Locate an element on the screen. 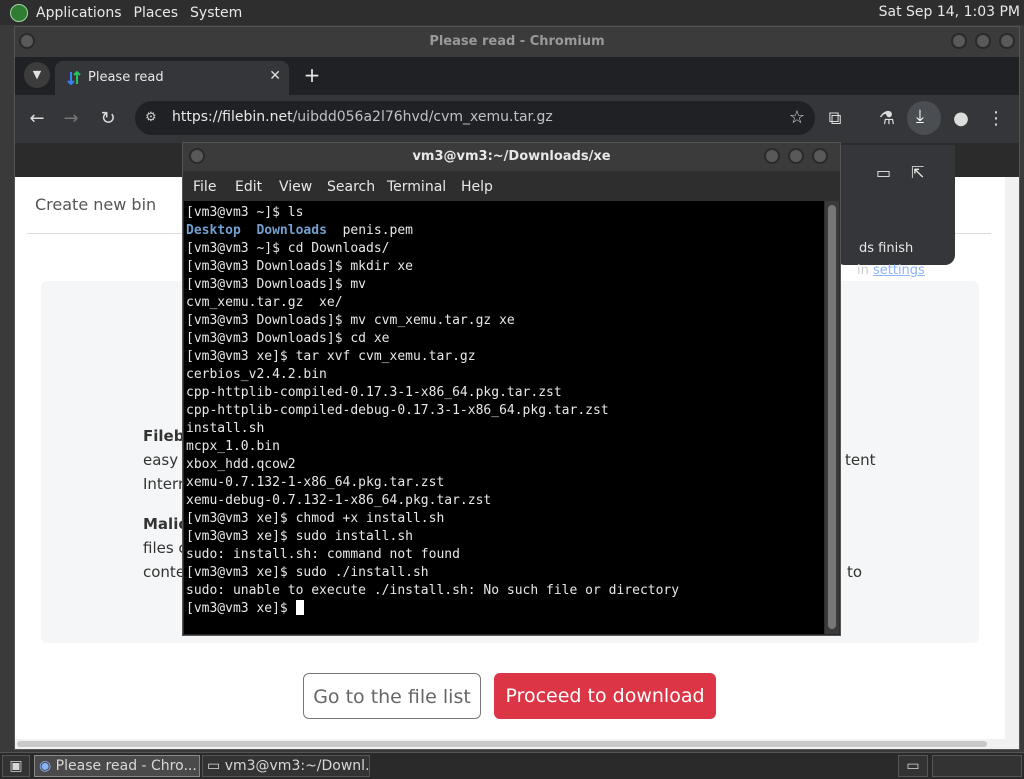  forward-button: → is located at coordinates (71, 119).